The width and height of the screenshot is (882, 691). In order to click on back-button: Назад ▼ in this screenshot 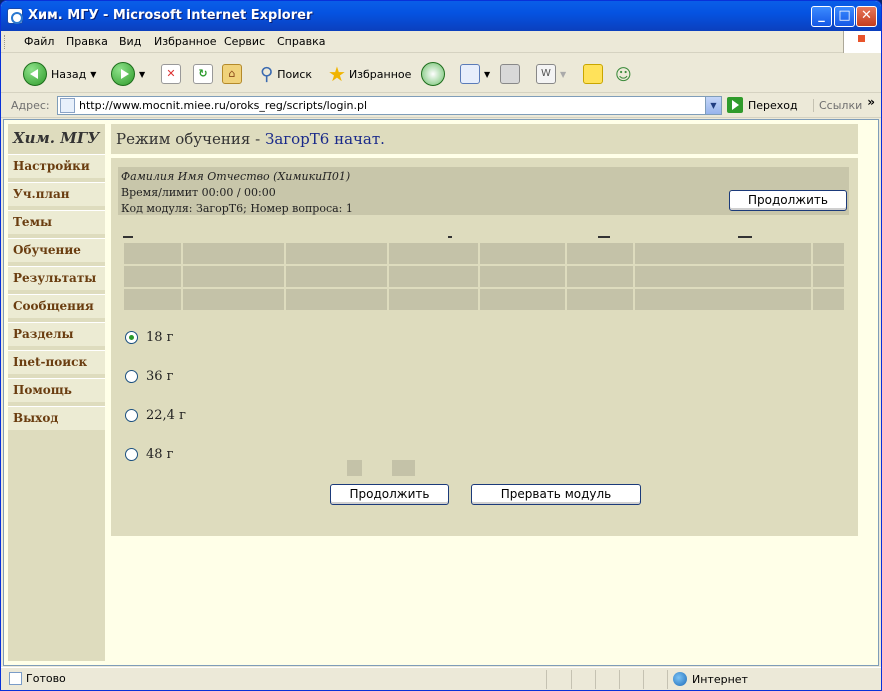, I will do `click(59, 74)`.